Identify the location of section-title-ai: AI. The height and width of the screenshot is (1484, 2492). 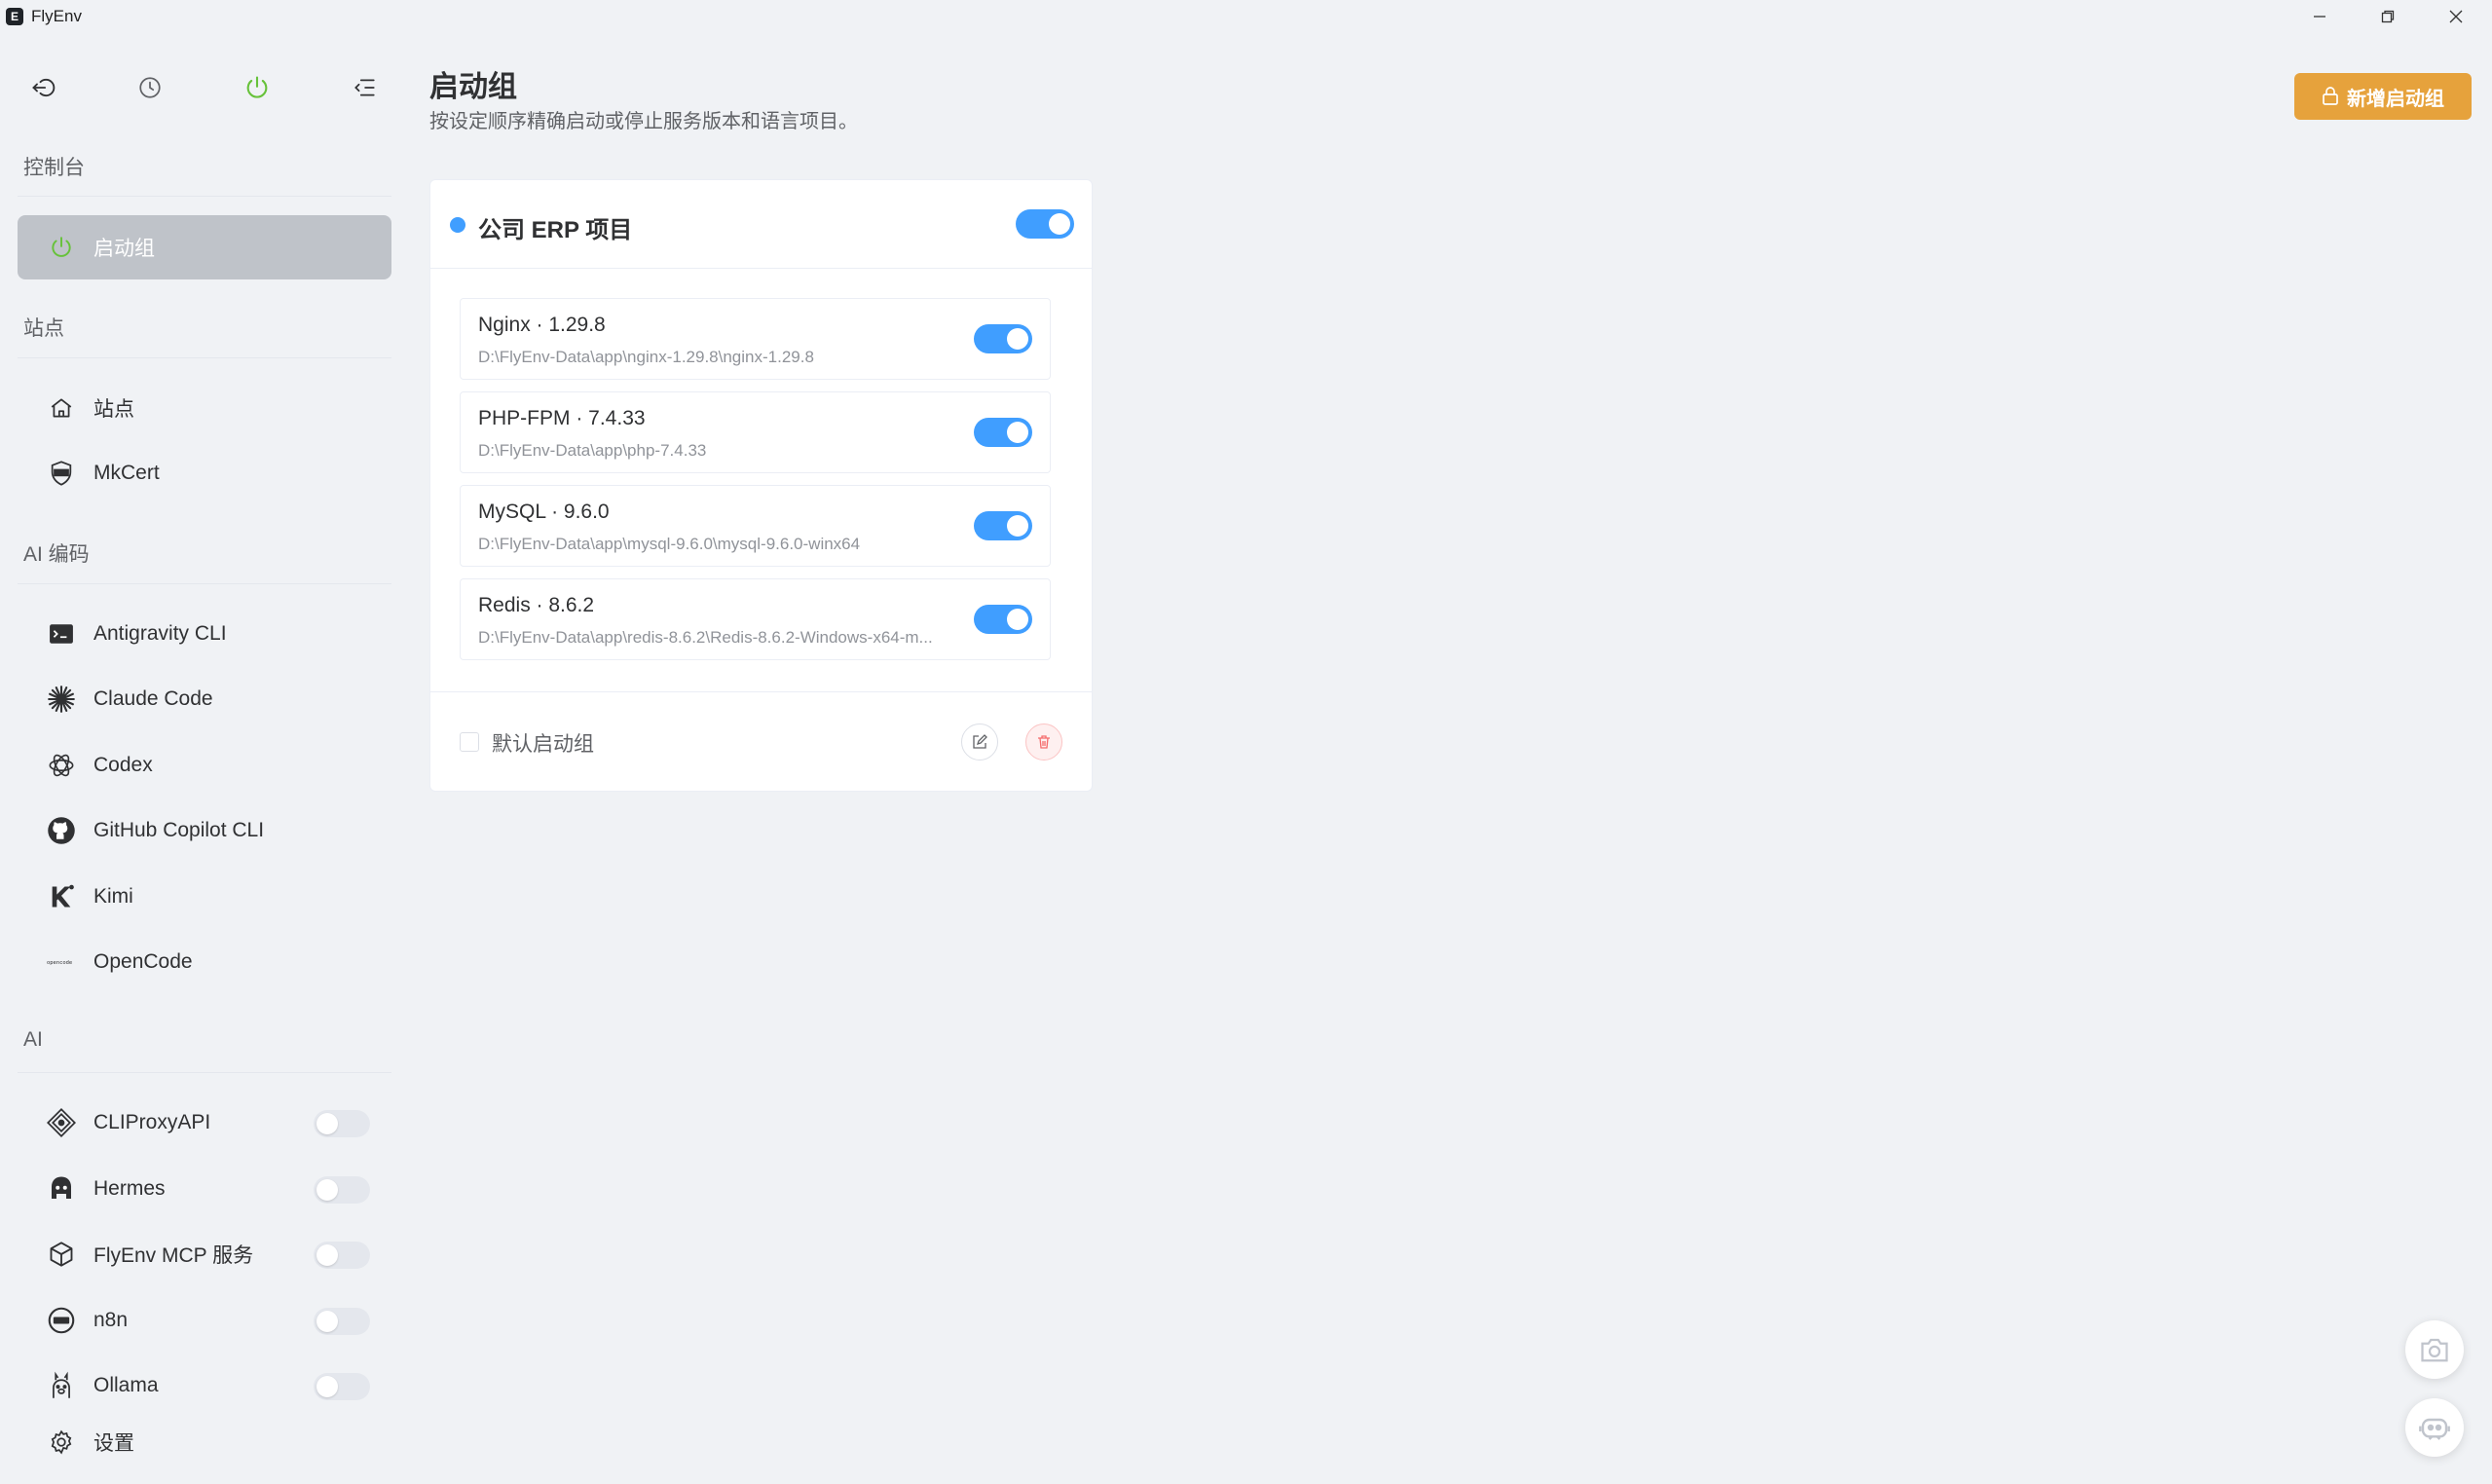
(33, 1039).